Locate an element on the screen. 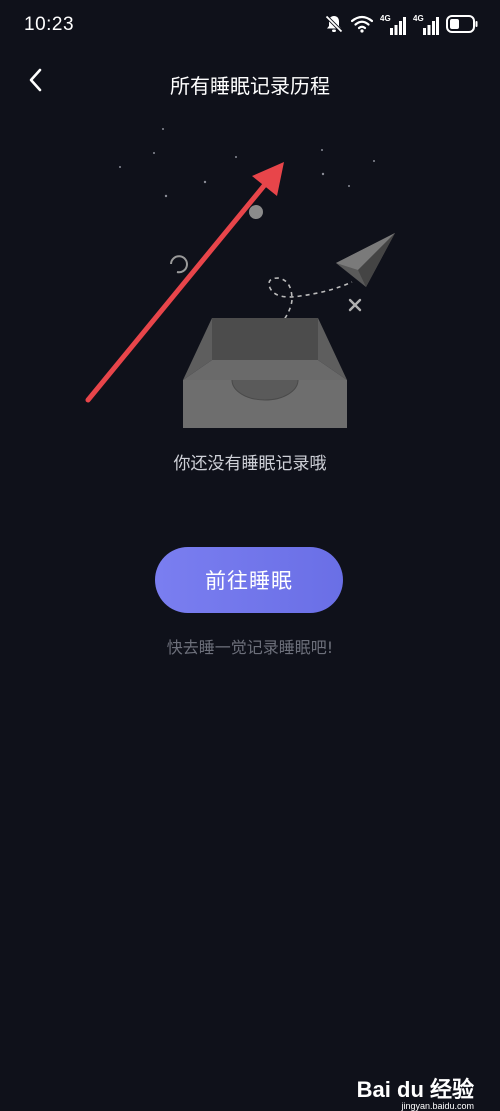 The width and height of the screenshot is (500, 1111). empty-message: 你还没有睡眠记录哦 is located at coordinates (250, 464).